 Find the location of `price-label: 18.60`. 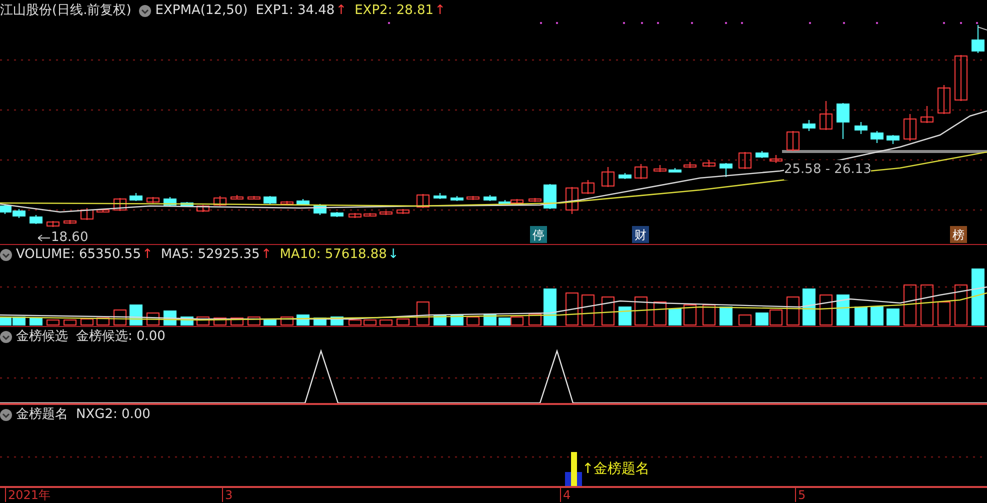

price-label: 18.60 is located at coordinates (69, 238).